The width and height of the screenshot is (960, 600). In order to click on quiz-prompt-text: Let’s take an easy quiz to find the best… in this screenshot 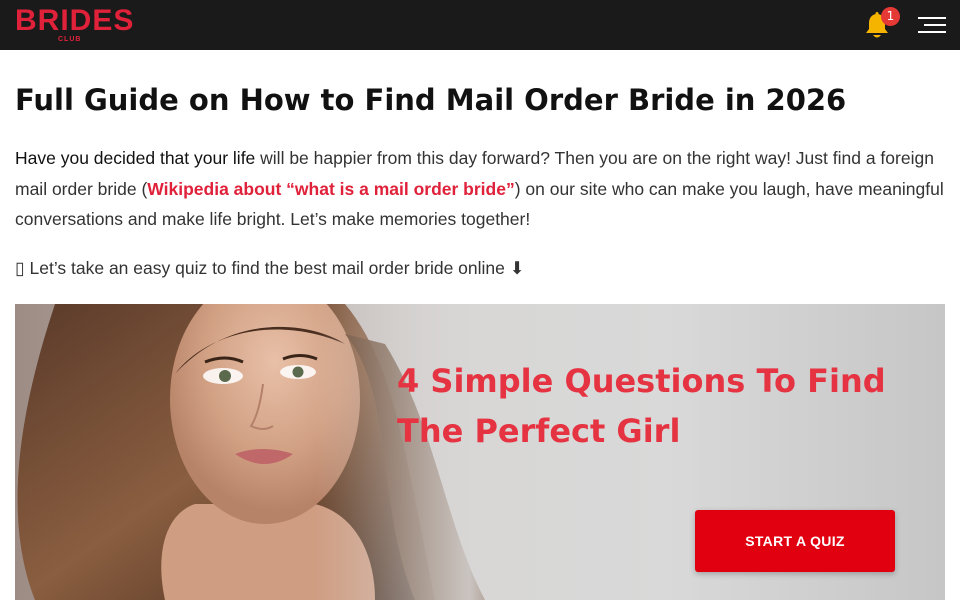, I will do `click(274, 268)`.